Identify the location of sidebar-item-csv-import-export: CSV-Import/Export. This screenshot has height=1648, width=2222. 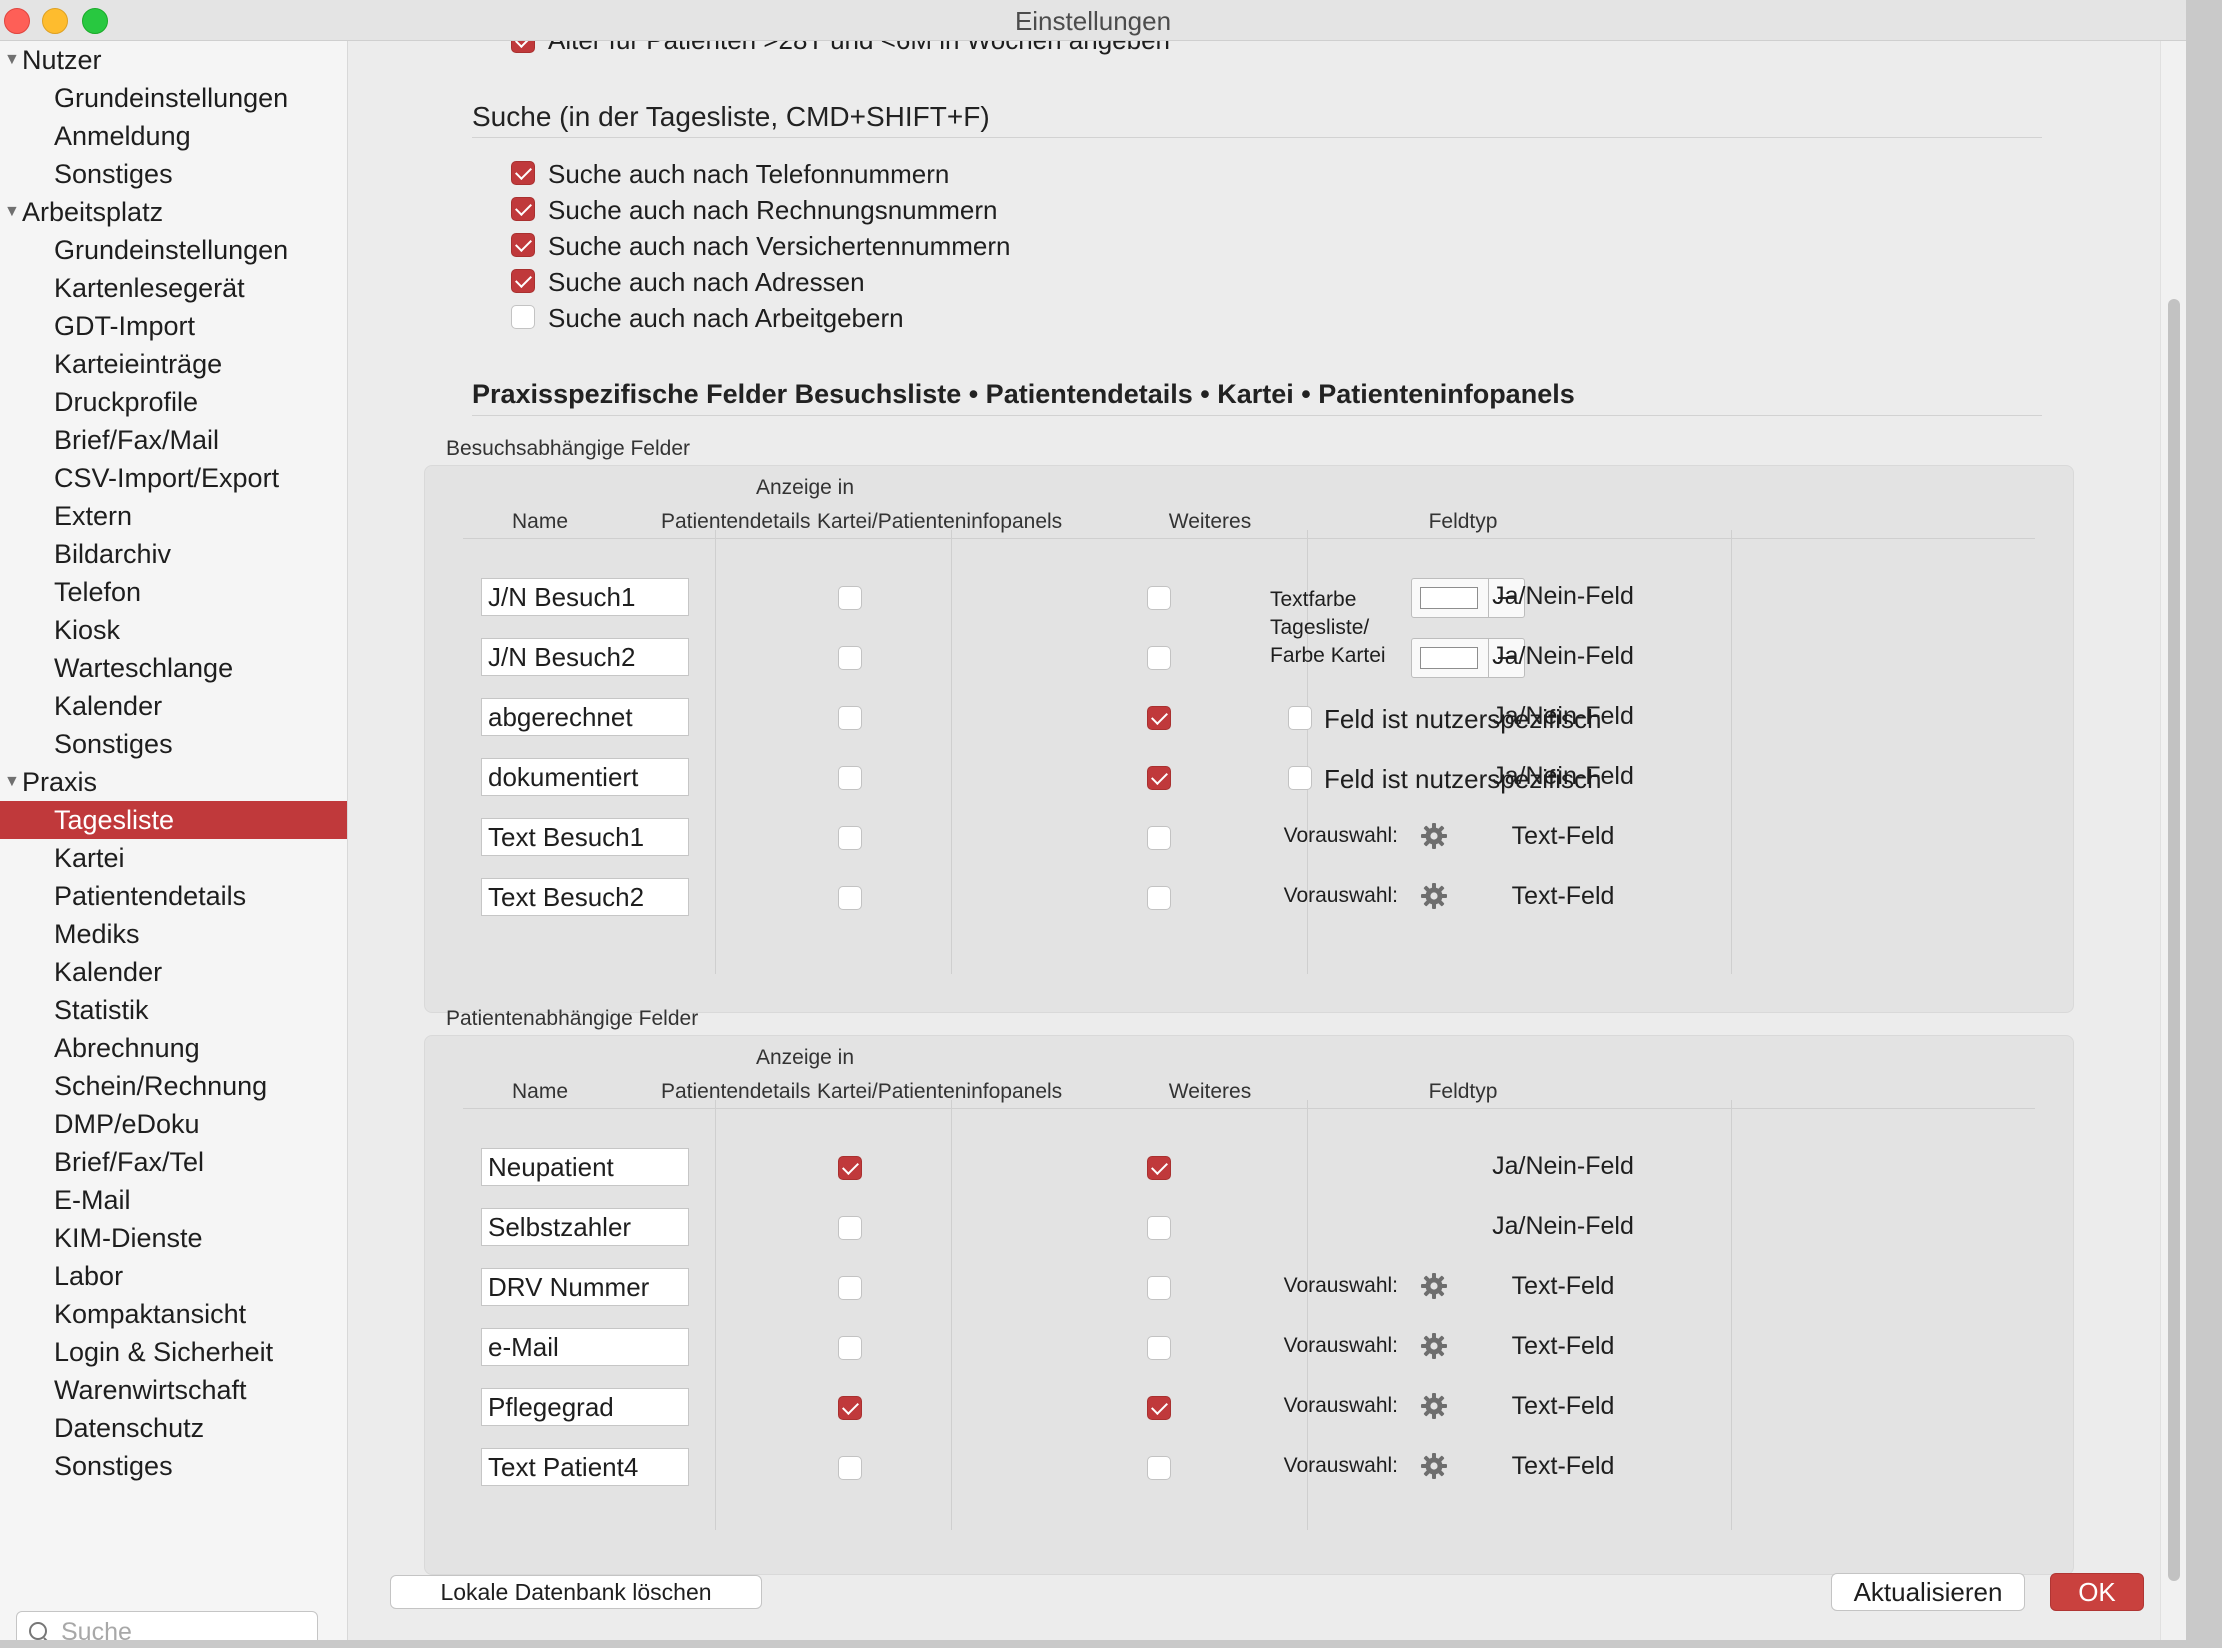
(173, 478).